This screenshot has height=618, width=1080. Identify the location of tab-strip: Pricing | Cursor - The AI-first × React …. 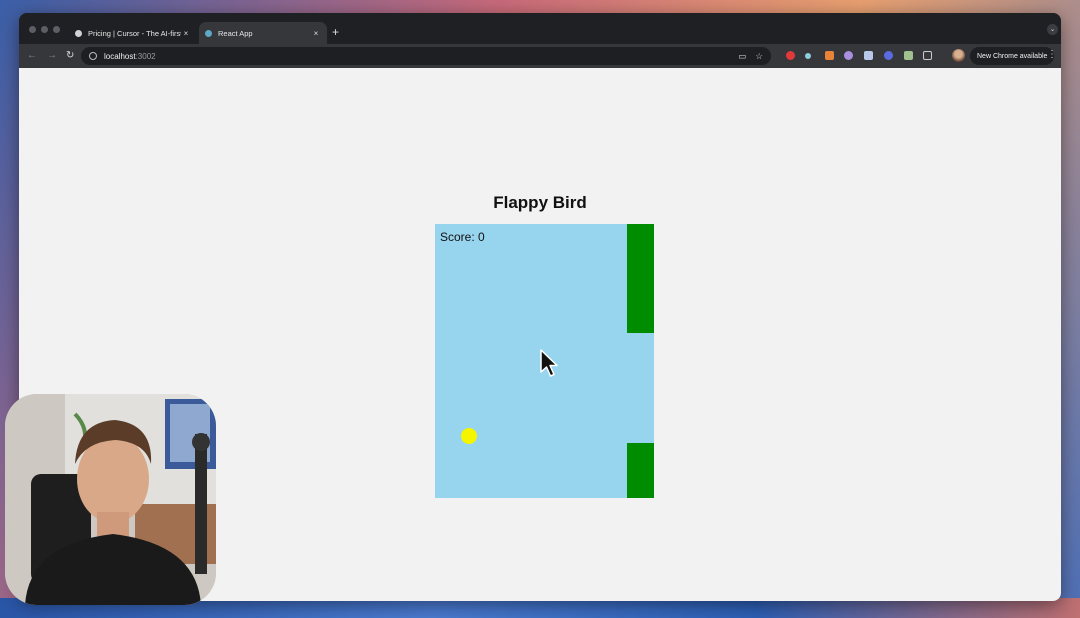
(540, 28).